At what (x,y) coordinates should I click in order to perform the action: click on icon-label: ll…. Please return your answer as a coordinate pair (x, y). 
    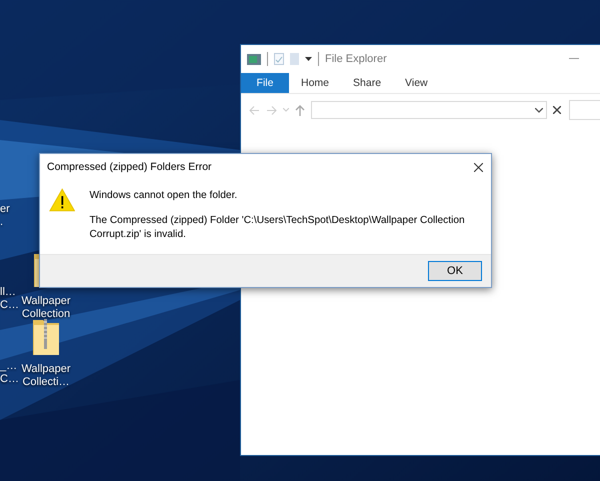
    Looking at the image, I should click on (8, 292).